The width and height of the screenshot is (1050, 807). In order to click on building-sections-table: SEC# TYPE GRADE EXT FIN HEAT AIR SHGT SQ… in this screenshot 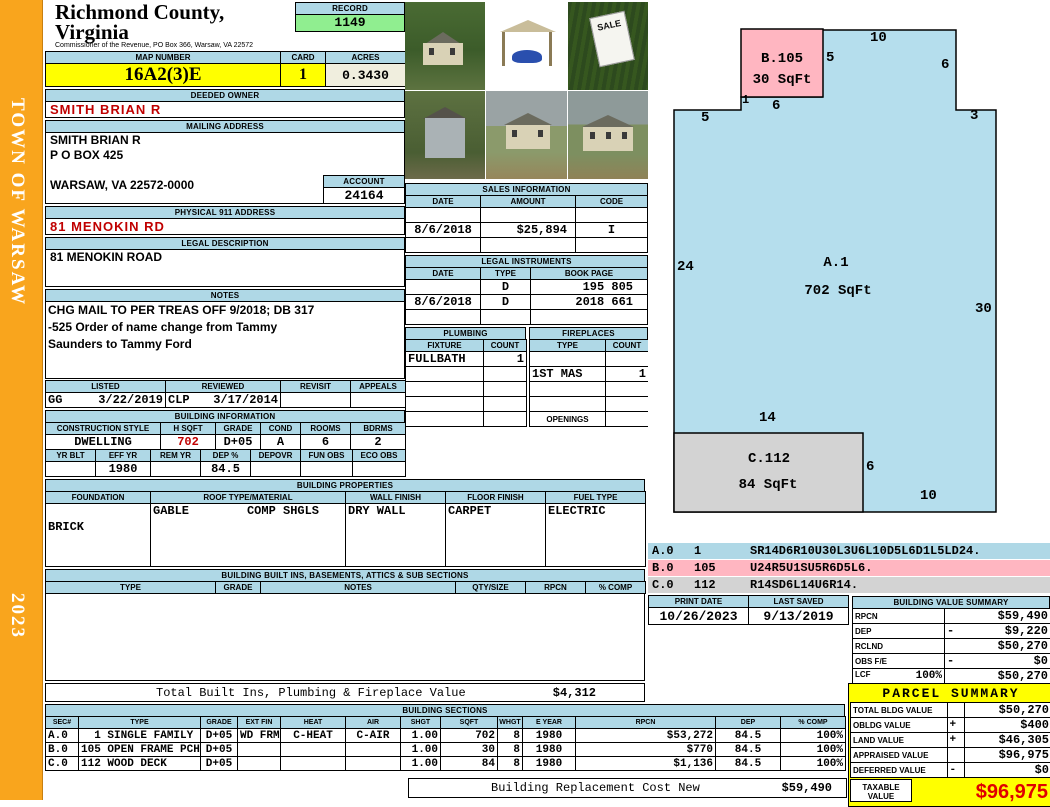, I will do `click(445, 743)`.